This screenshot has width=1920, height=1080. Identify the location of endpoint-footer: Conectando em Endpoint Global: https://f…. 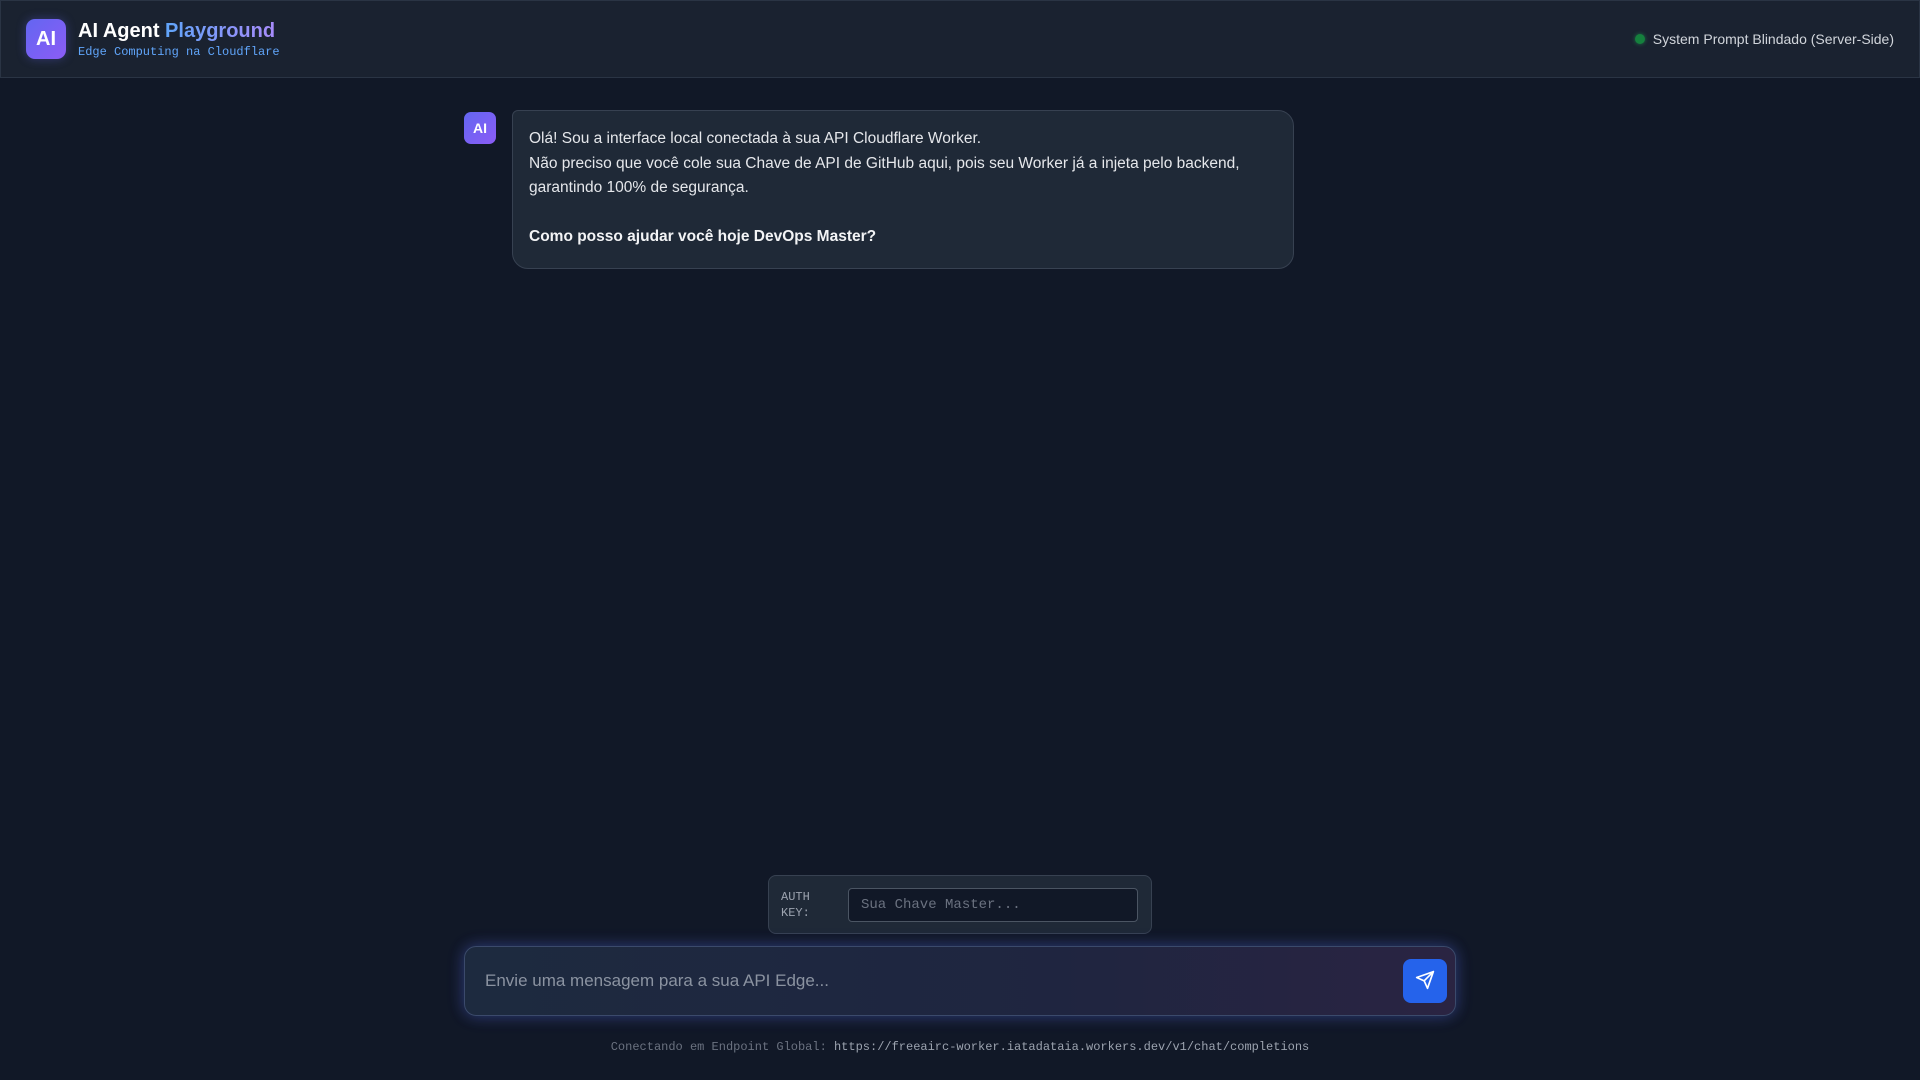
(960, 1047).